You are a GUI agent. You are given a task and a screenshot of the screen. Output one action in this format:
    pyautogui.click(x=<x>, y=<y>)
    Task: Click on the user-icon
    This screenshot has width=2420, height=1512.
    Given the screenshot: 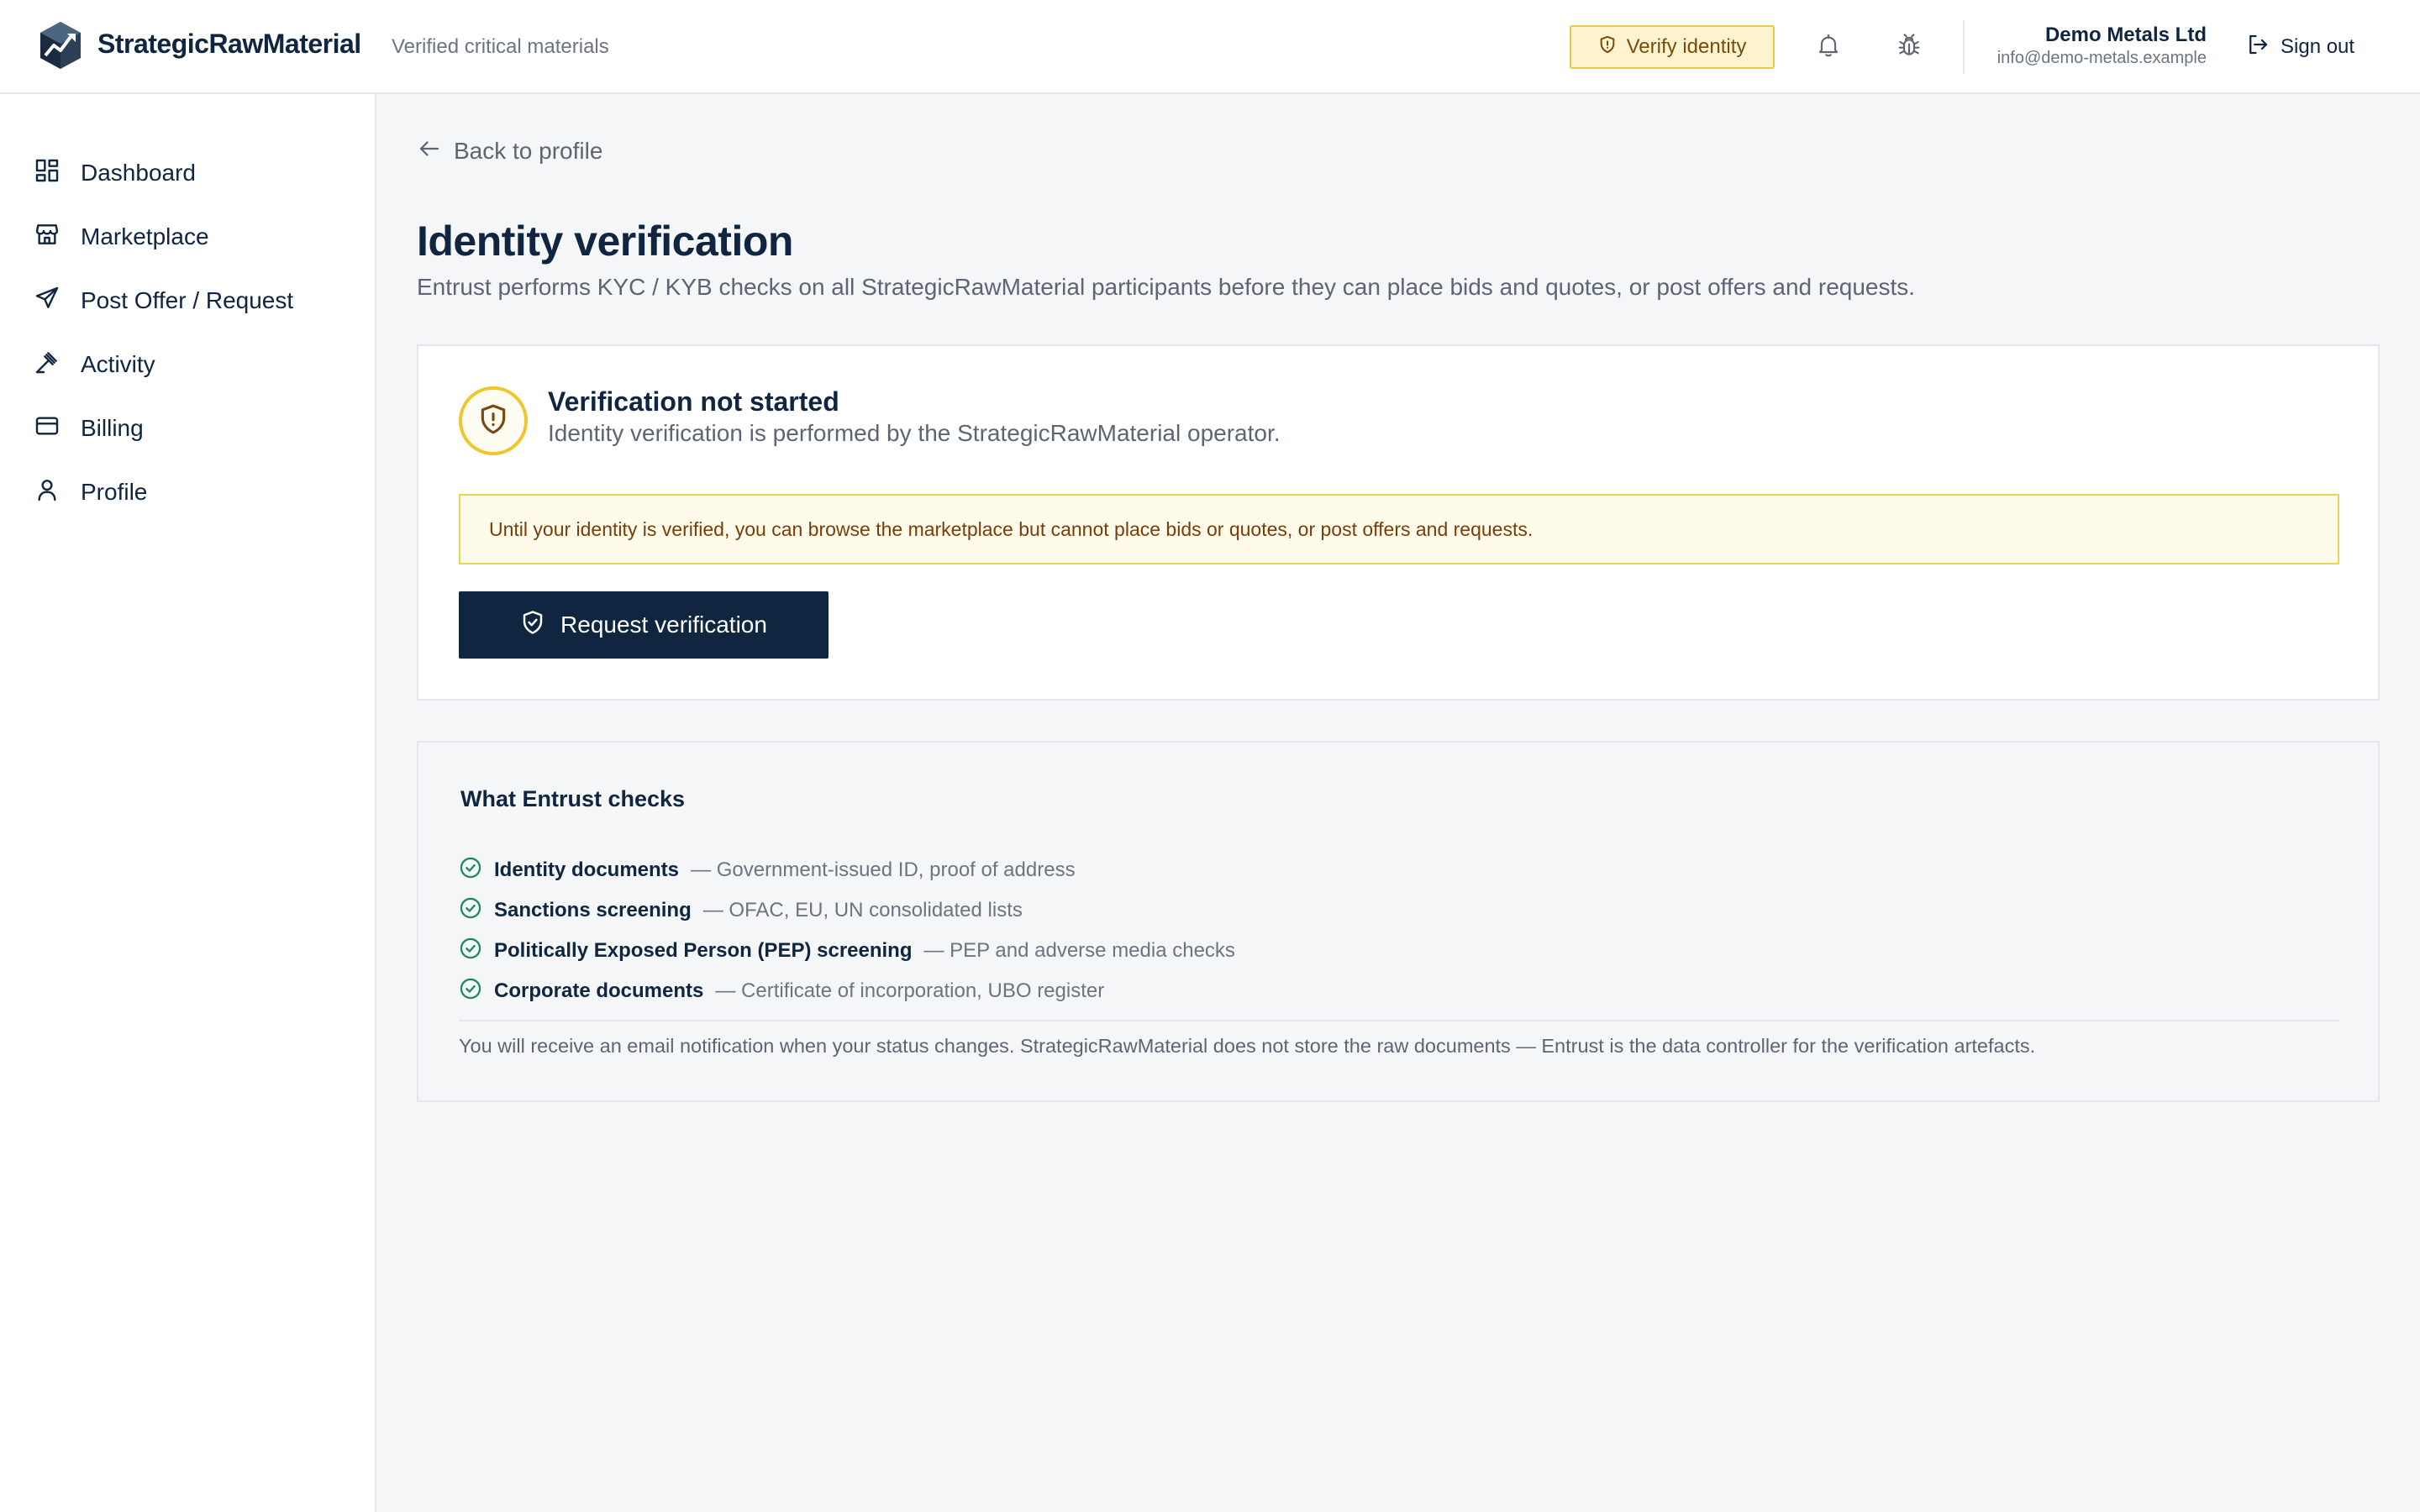 What is the action you would take?
    pyautogui.click(x=47, y=492)
    